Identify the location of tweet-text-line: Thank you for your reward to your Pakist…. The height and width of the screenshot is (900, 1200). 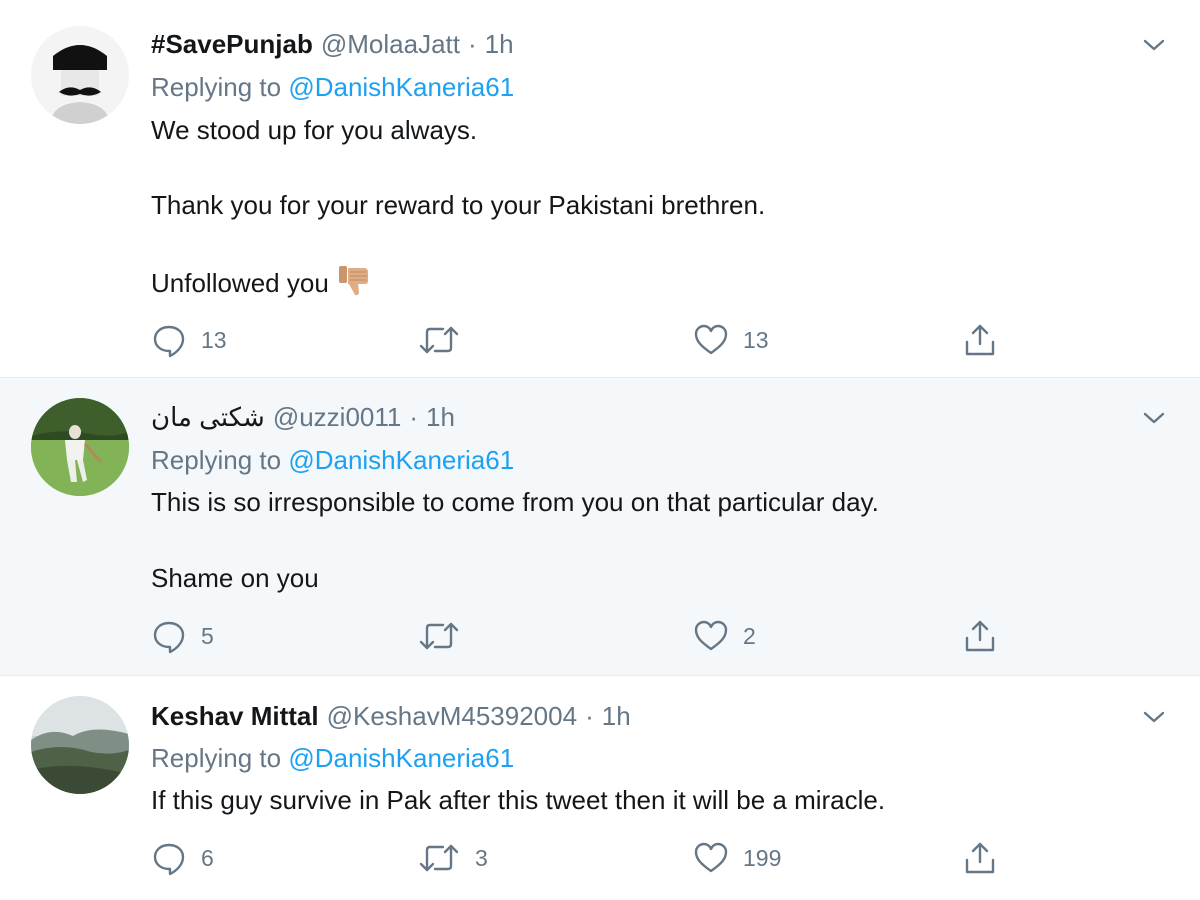
(458, 205).